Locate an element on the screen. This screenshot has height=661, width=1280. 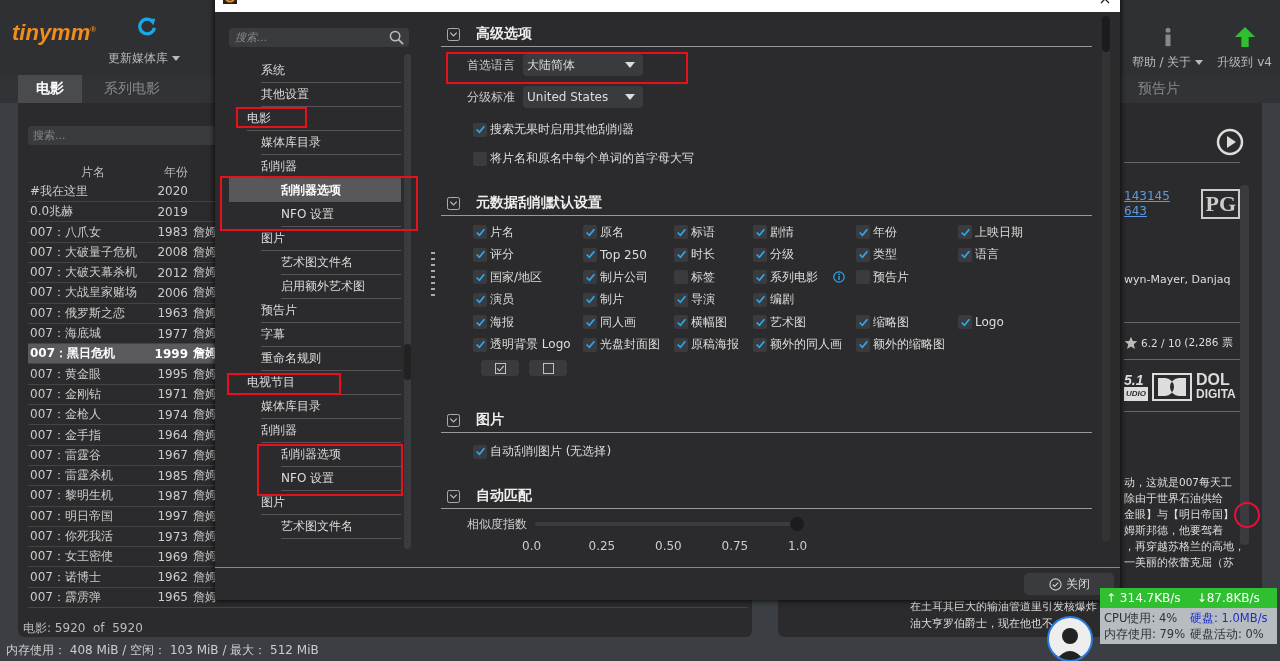
tab: 系列电影 is located at coordinates (132, 89).